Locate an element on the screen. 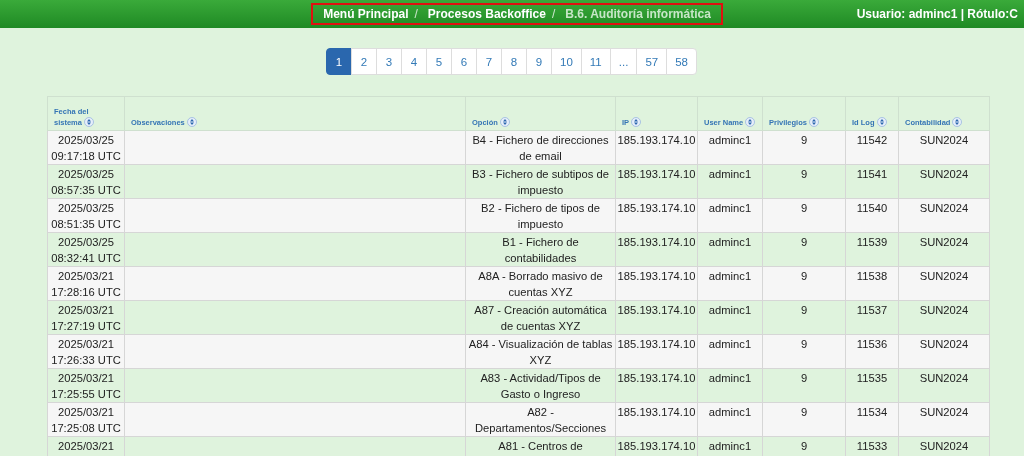  page-button: 10 is located at coordinates (566, 61).